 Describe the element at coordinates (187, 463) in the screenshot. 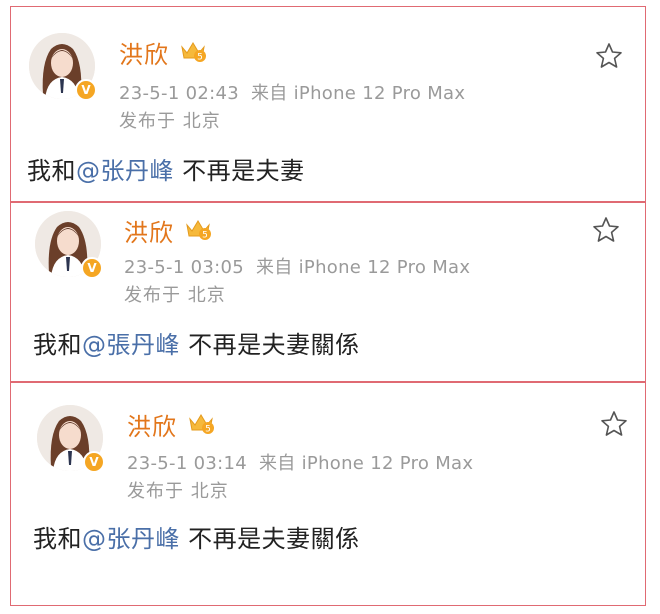

I see `post-time: 23-5-1 03:14` at that location.